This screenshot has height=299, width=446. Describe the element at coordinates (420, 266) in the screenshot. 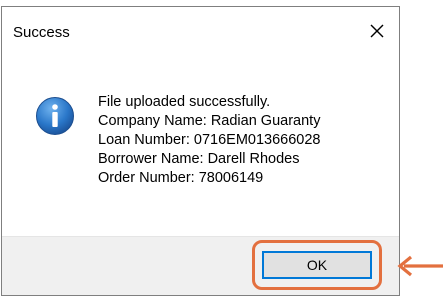

I see `arrow-left-icon` at that location.